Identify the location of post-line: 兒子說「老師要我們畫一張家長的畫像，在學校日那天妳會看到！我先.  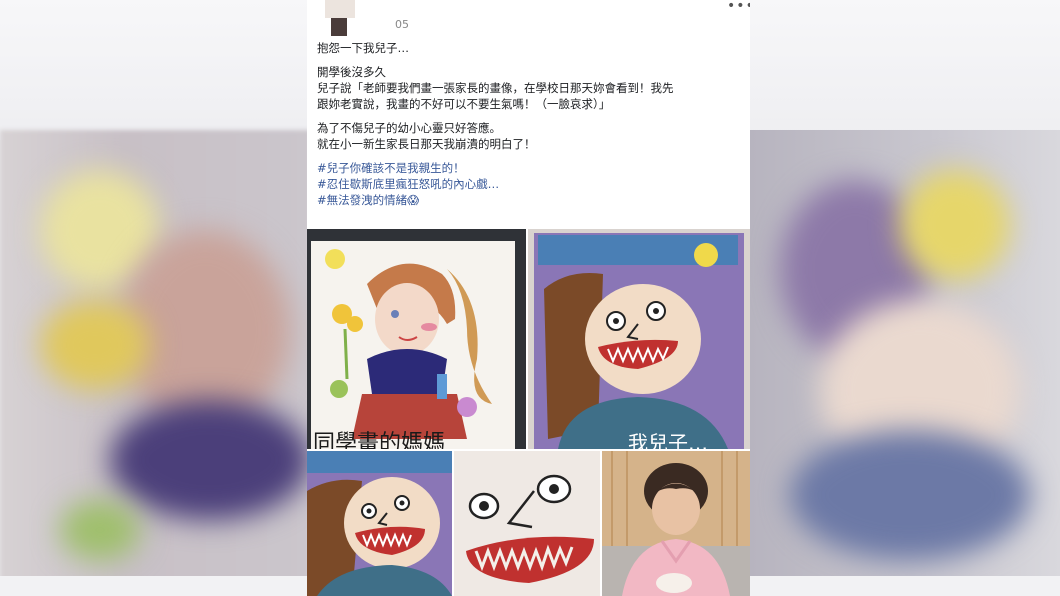
(495, 88).